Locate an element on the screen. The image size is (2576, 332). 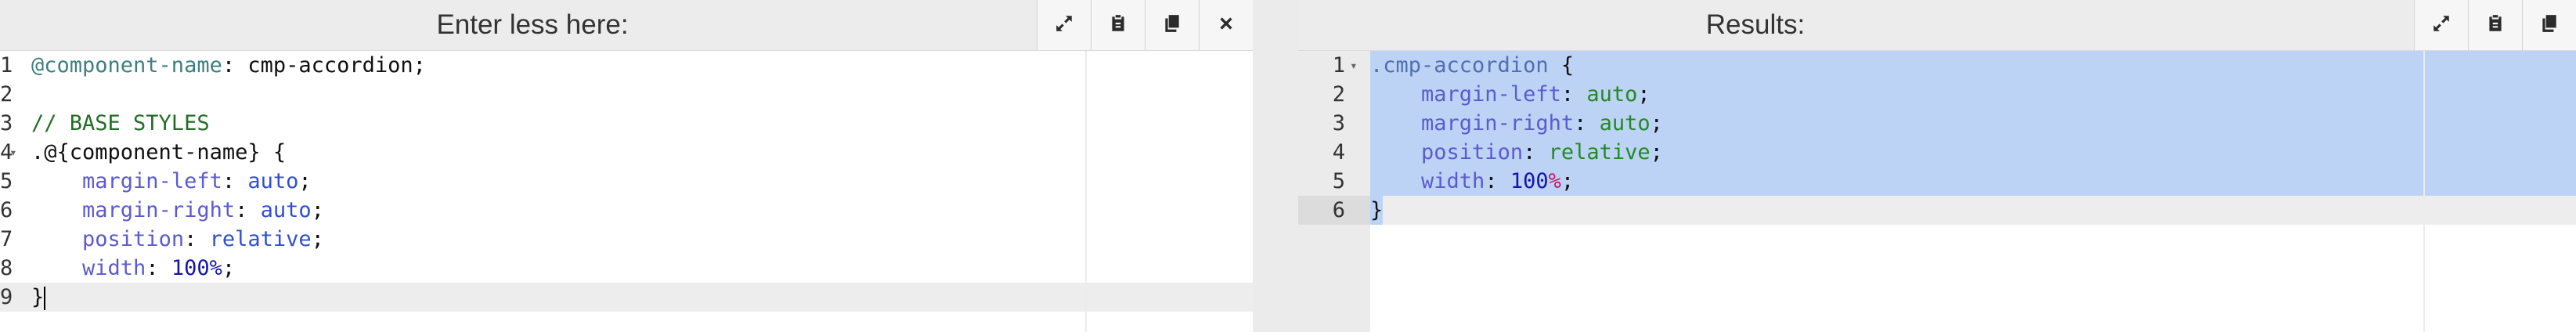
line-number: 2 is located at coordinates (1338, 94).